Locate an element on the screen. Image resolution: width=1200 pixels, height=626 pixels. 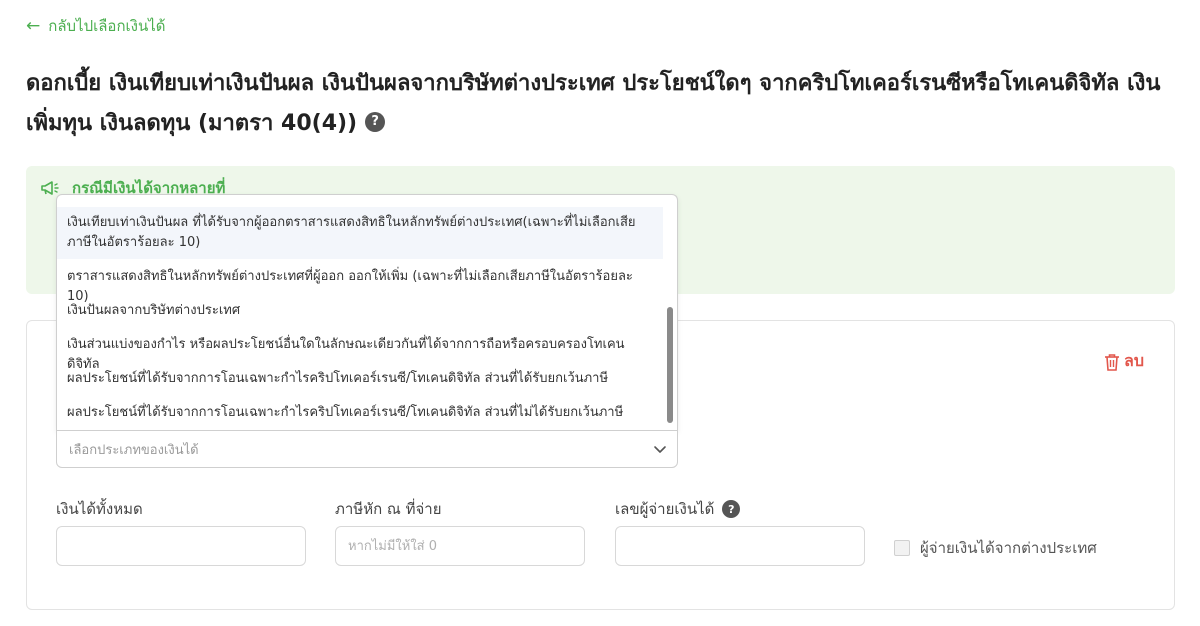
payer-id-label: เลขผู้จ่ายเงินได้ ? is located at coordinates (678, 509).